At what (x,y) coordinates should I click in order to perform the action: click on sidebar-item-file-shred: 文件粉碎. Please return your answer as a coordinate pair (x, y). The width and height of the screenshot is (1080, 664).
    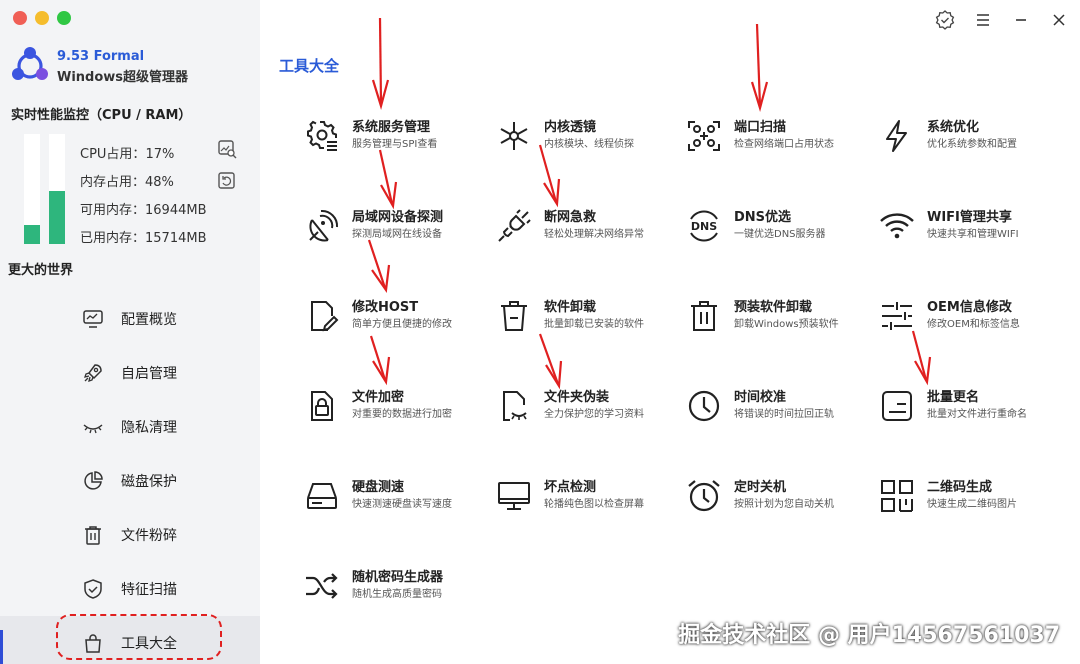
    Looking at the image, I should click on (130, 535).